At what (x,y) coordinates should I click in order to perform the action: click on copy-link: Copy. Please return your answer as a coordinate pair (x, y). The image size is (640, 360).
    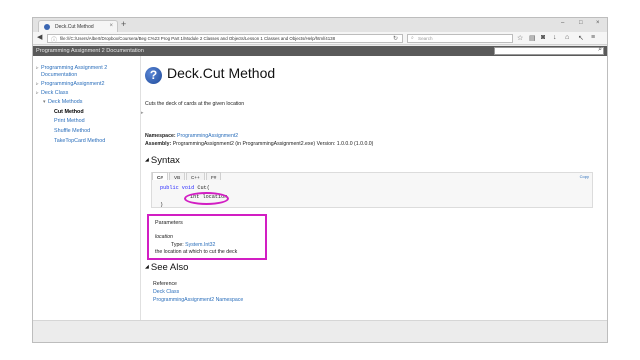
    Looking at the image, I should click on (584, 176).